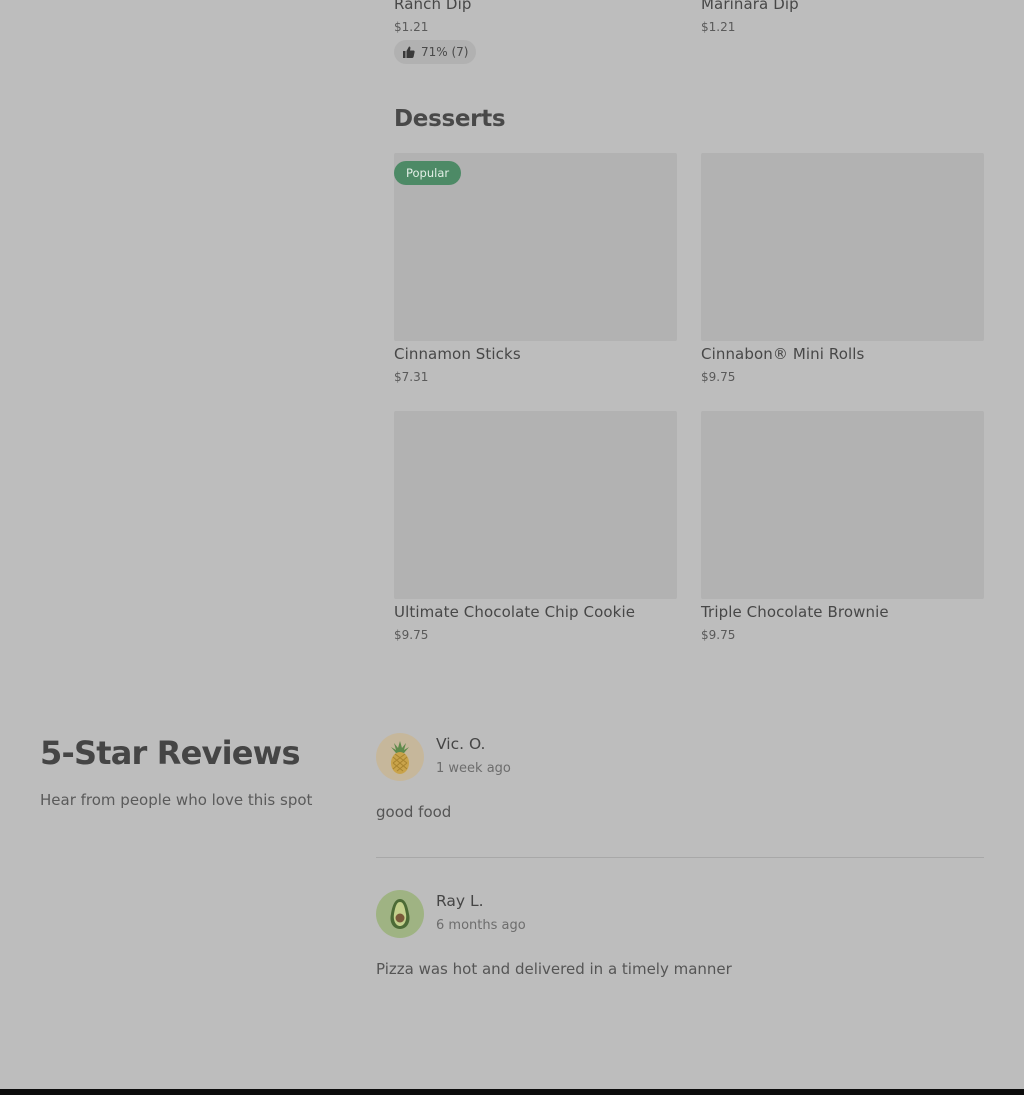  What do you see at coordinates (795, 612) in the screenshot?
I see `menu-item-name: Triple Chocolate Brownie` at bounding box center [795, 612].